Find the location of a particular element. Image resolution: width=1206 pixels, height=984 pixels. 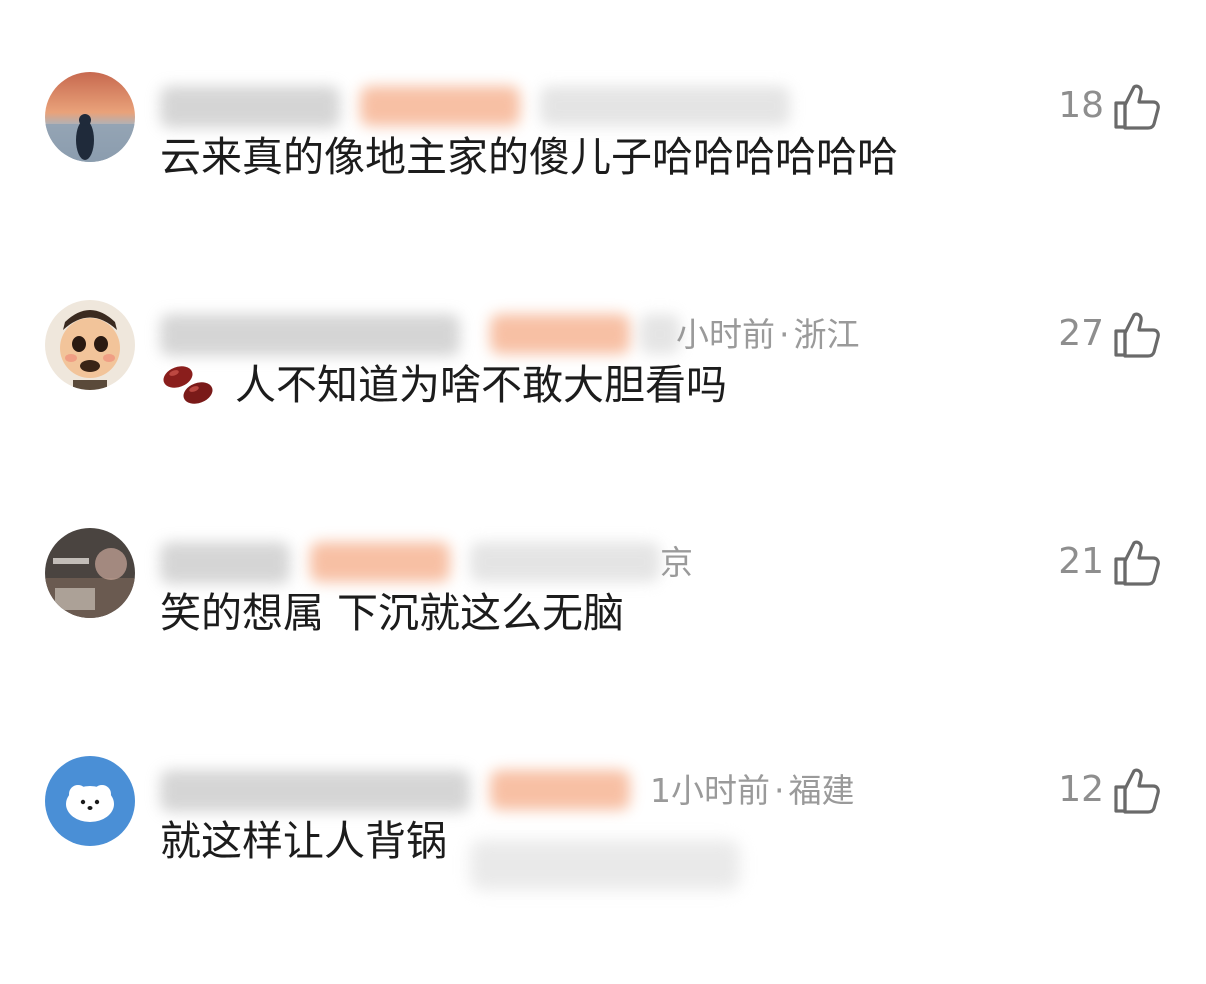

comment-meta is located at coordinates (665, 106).